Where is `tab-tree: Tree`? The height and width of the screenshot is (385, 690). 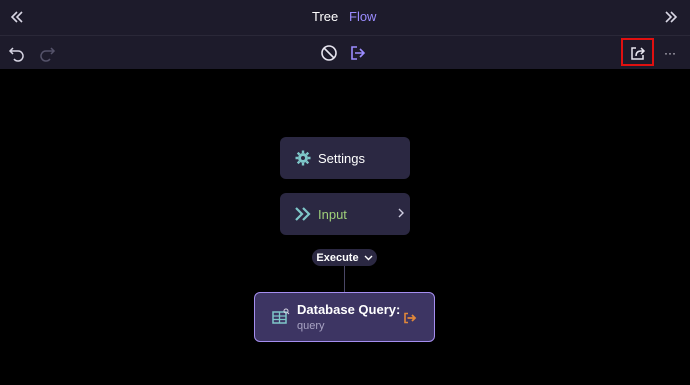
tab-tree: Tree is located at coordinates (325, 16).